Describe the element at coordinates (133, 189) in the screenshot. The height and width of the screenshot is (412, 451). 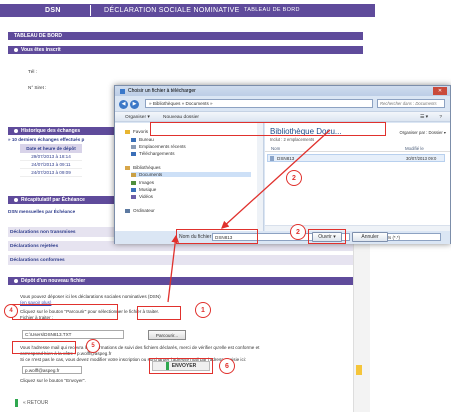
I see `music-icon` at that location.